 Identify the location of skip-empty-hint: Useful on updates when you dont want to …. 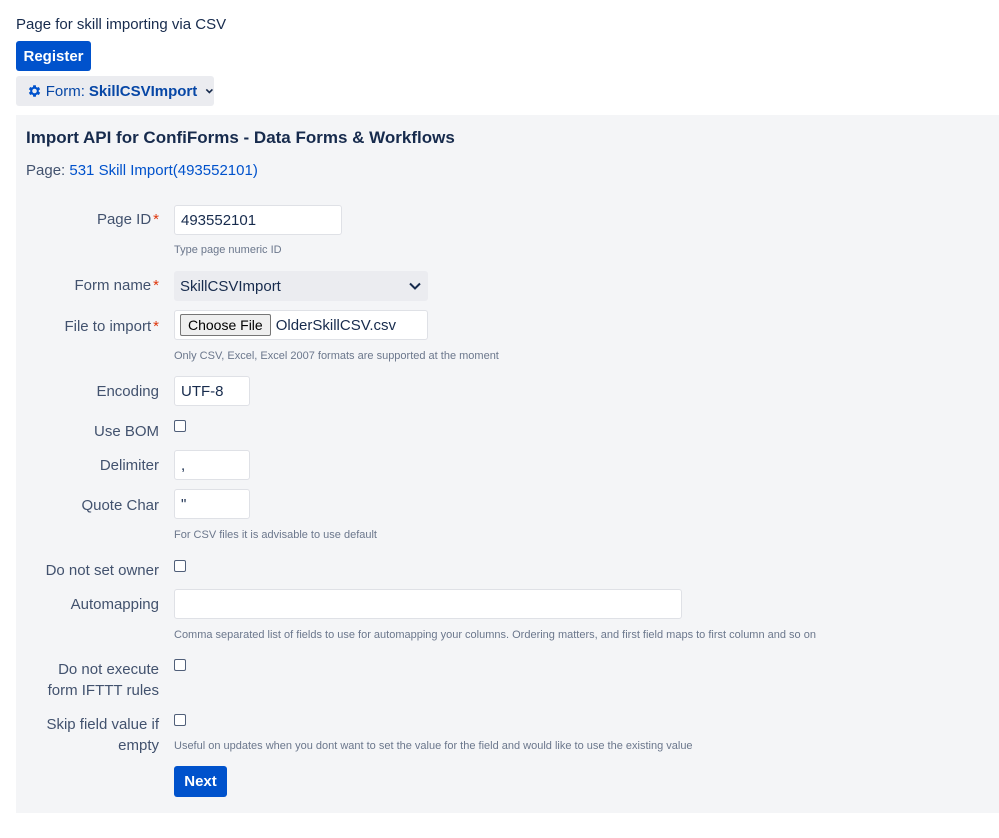
(433, 746).